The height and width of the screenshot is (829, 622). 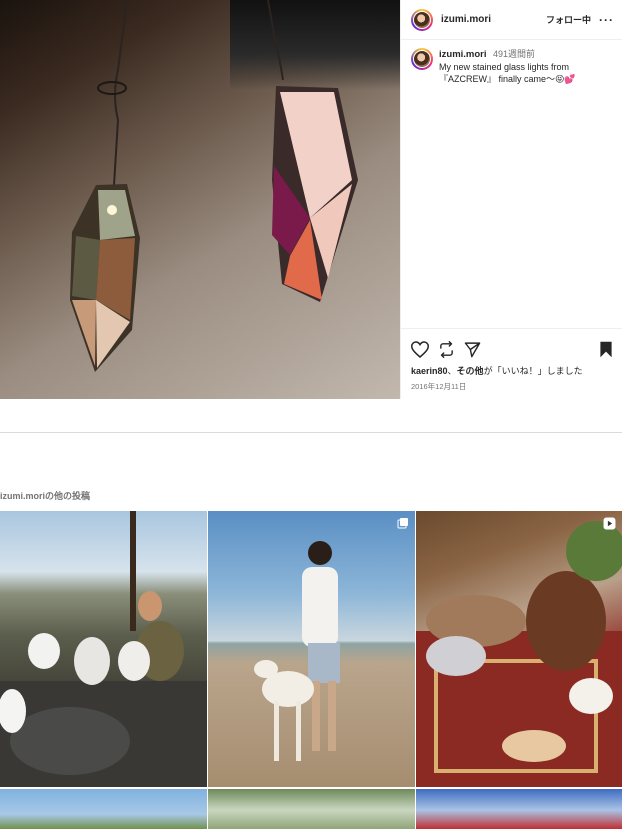 What do you see at coordinates (511, 360) in the screenshot?
I see `post-actions: kaerin80、その他が「いいね！」しました 2016年12月11日` at bounding box center [511, 360].